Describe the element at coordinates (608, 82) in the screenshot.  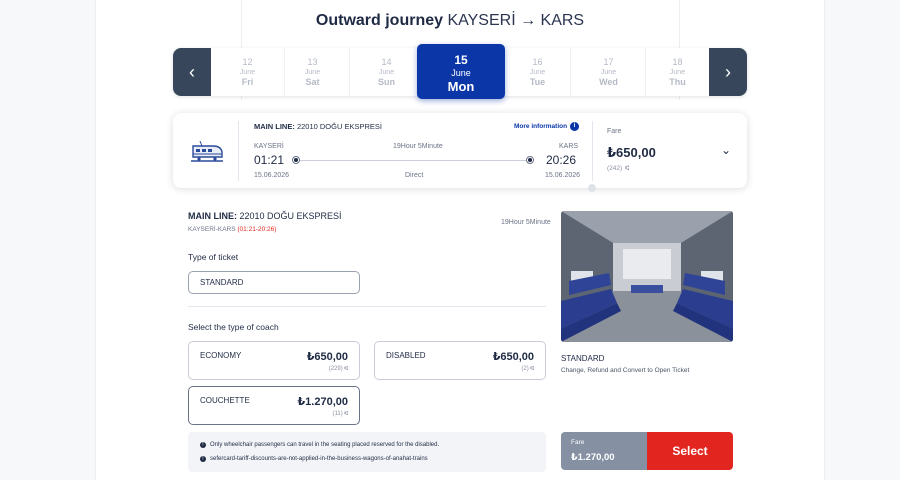
I see `date-weekday: Wed` at that location.